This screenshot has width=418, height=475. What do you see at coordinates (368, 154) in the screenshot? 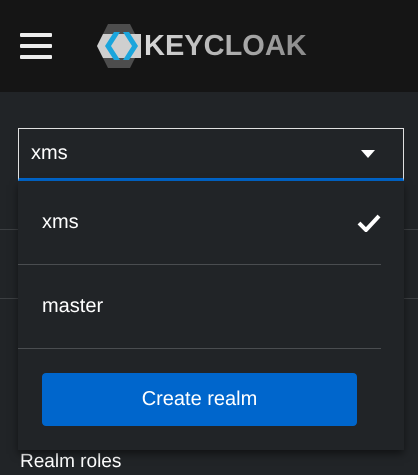
I see `caret-icon` at bounding box center [368, 154].